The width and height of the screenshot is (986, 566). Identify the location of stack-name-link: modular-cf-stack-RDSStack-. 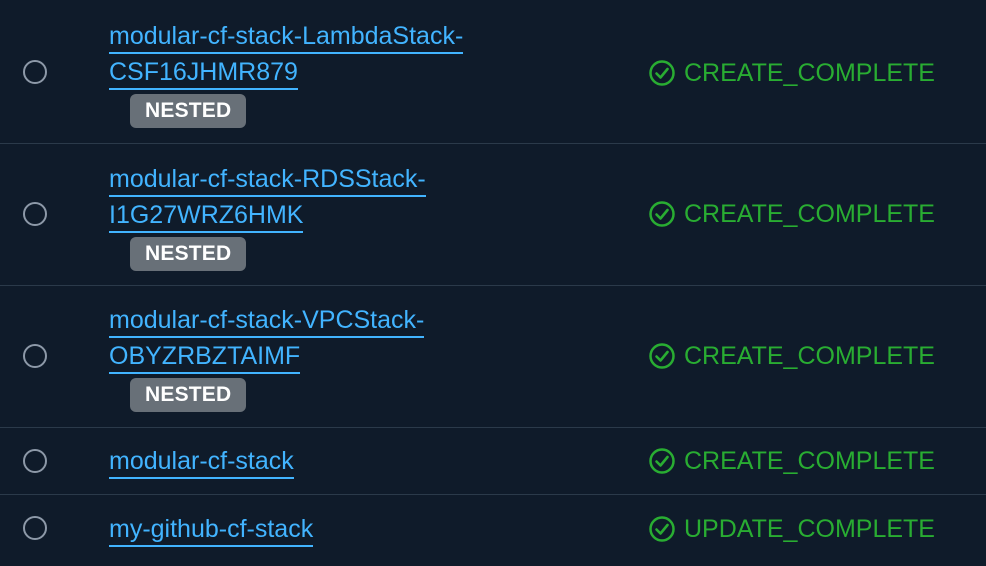
(267, 179).